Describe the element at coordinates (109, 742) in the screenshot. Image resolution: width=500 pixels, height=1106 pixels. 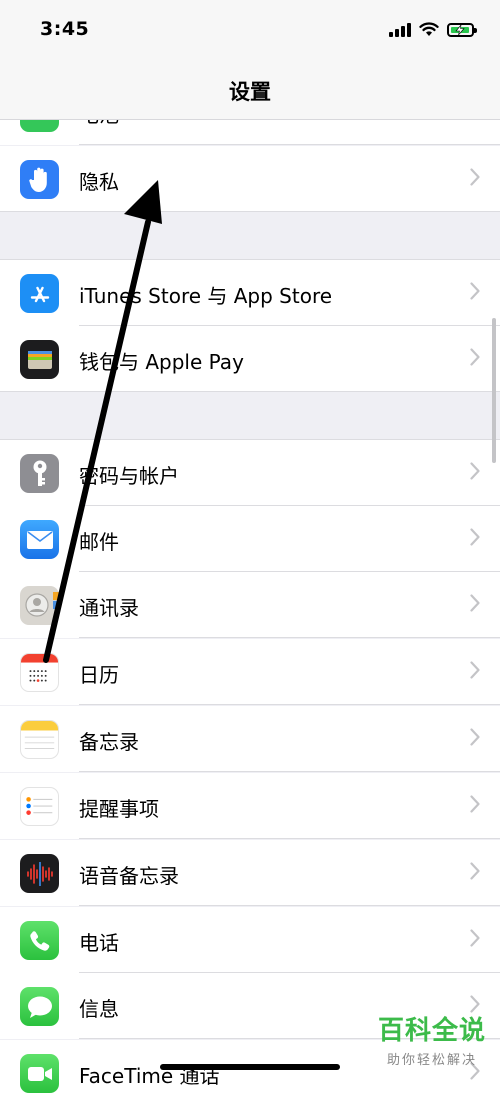
I see `row-label: 备忘录` at that location.